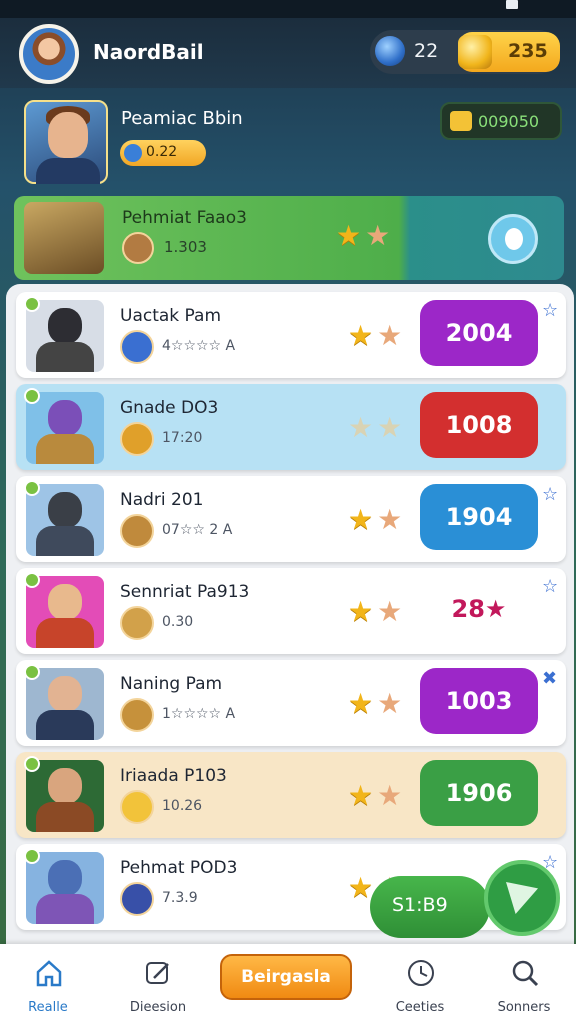  I want to click on score-badge: 1906, so click(479, 793).